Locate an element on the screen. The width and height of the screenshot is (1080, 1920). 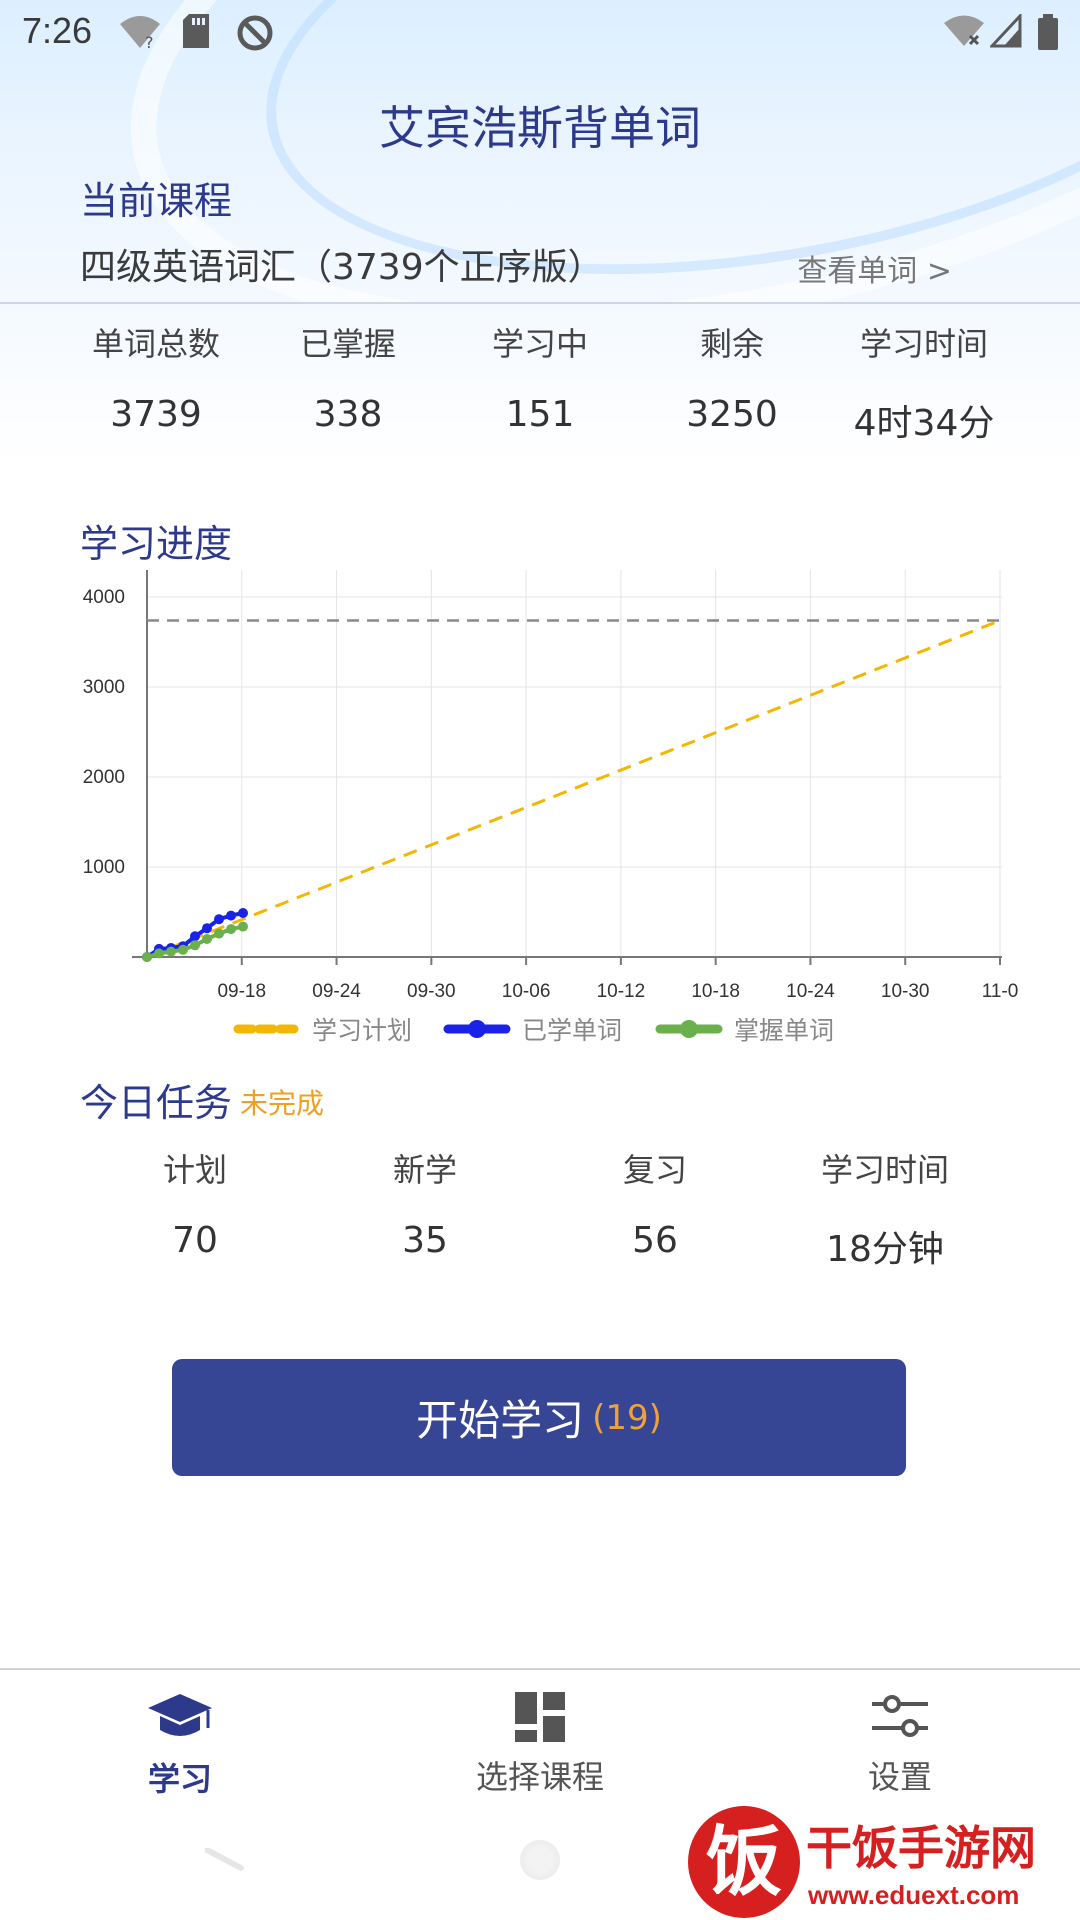
start-learning-button: 开始学习 (19) is located at coordinates (539, 1417).